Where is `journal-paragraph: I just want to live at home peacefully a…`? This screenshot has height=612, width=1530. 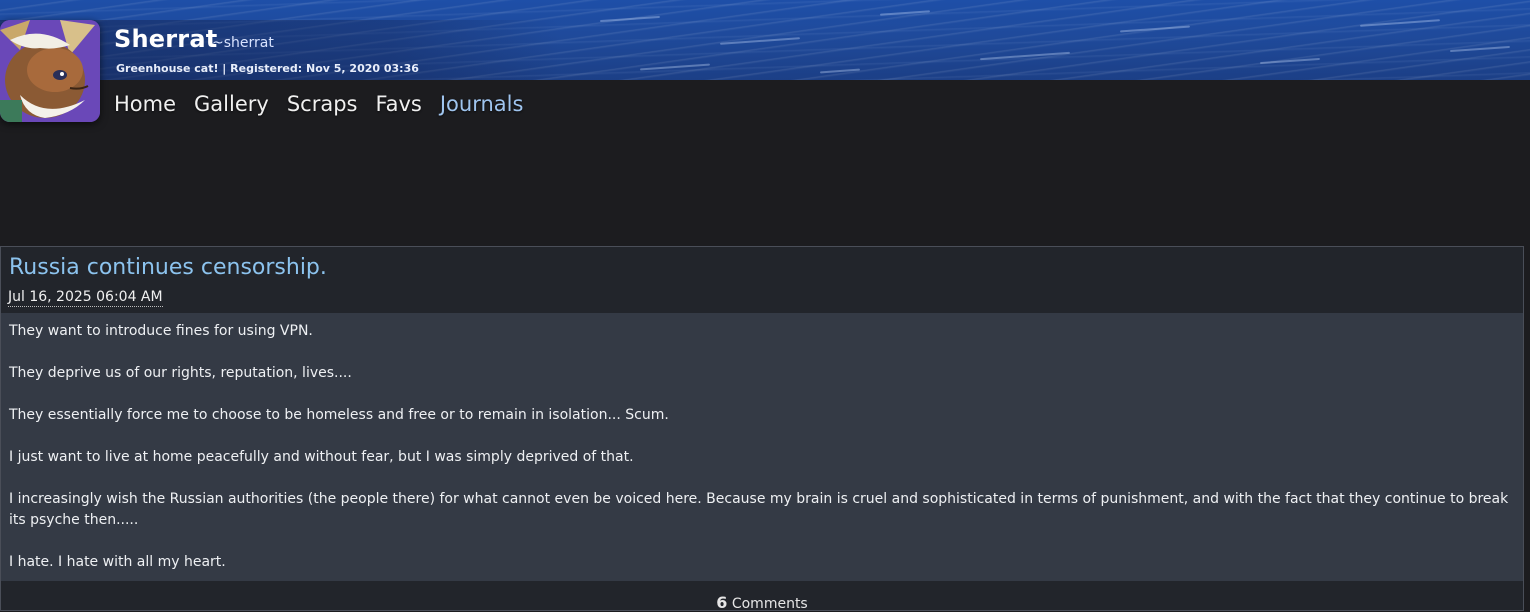 journal-paragraph: I just want to live at home peacefully a… is located at coordinates (321, 457).